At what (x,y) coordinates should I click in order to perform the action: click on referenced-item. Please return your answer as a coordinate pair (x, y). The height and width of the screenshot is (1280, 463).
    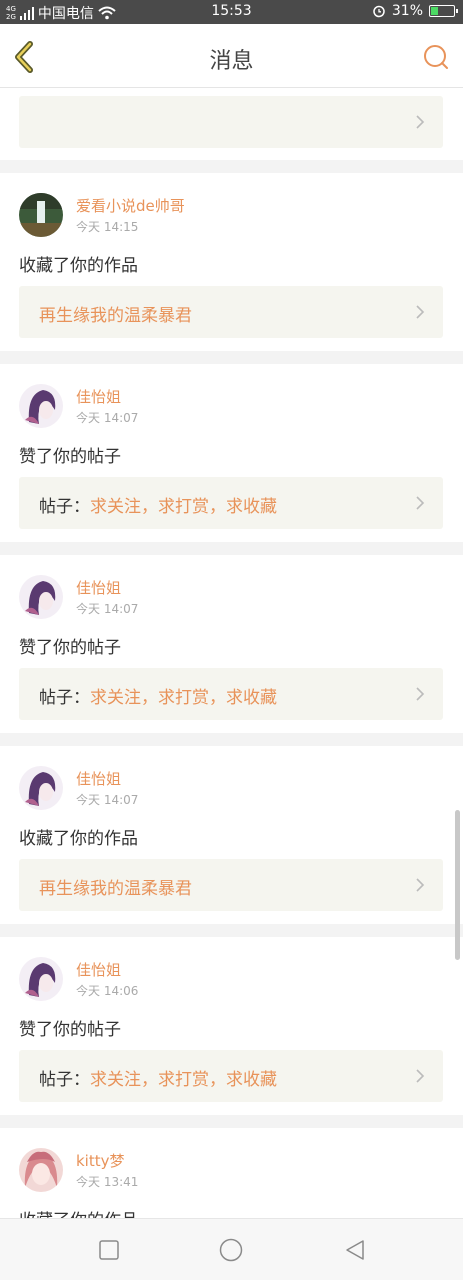
    Looking at the image, I should click on (231, 122).